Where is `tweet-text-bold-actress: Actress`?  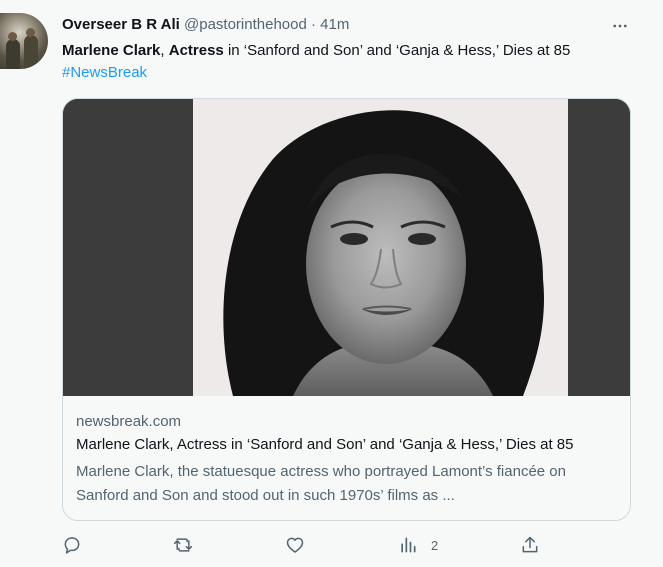
tweet-text-bold-actress: Actress is located at coordinates (196, 50).